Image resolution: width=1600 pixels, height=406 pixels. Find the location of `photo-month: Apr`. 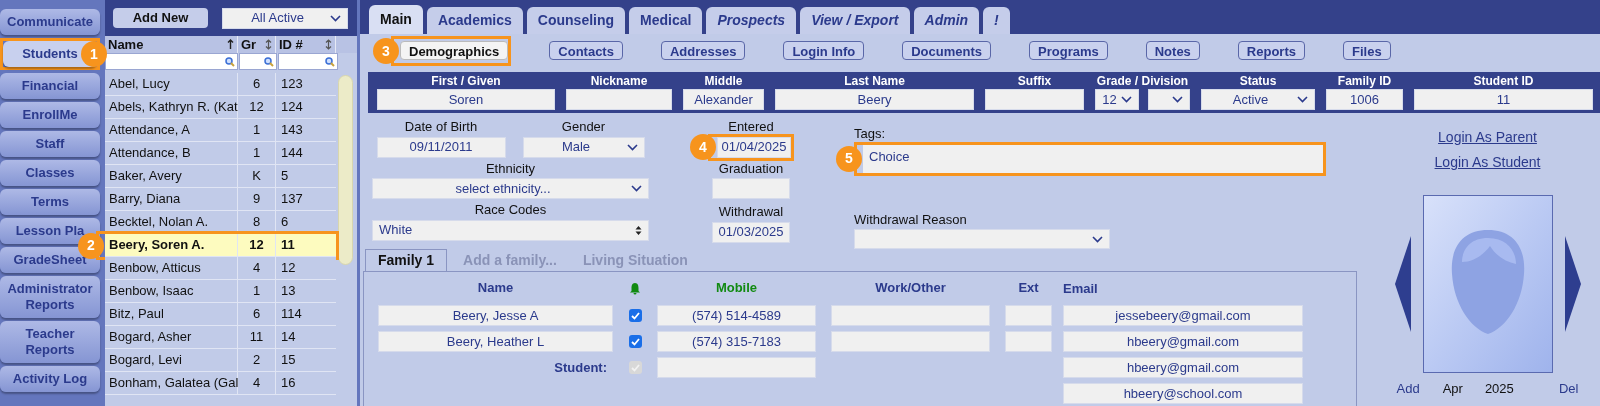

photo-month: Apr is located at coordinates (1452, 389).